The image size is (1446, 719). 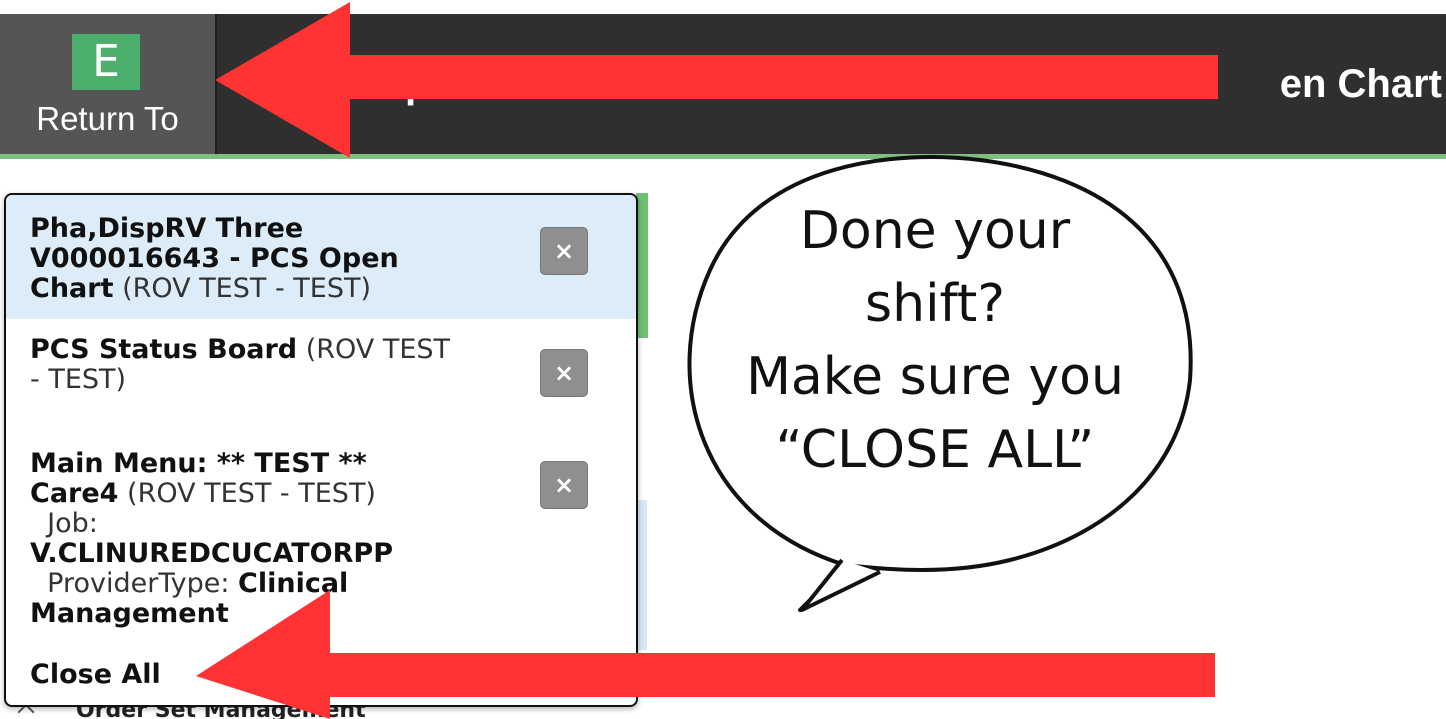 What do you see at coordinates (935, 231) in the screenshot?
I see `bubble-line-1: Done your` at bounding box center [935, 231].